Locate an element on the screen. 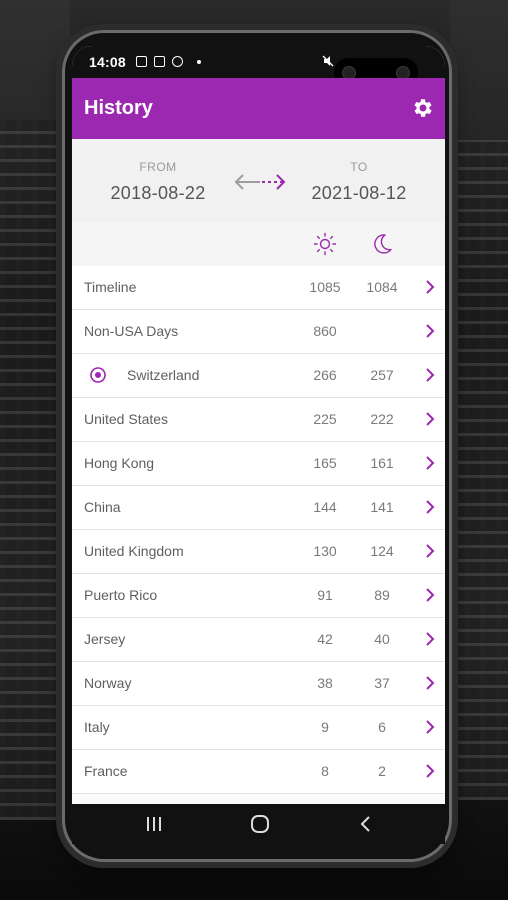 This screenshot has width=508, height=900. from-label: FROM is located at coordinates (158, 167).